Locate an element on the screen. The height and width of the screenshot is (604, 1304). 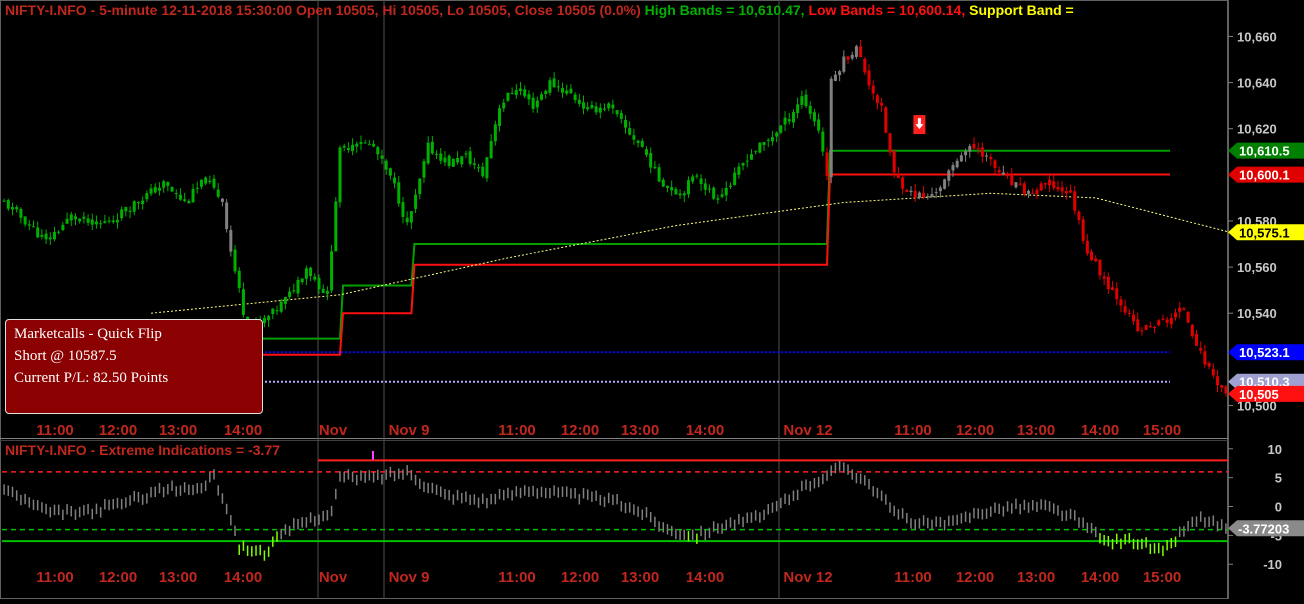
oscillator-value-label: -3.77203 is located at coordinates (1263, 528).